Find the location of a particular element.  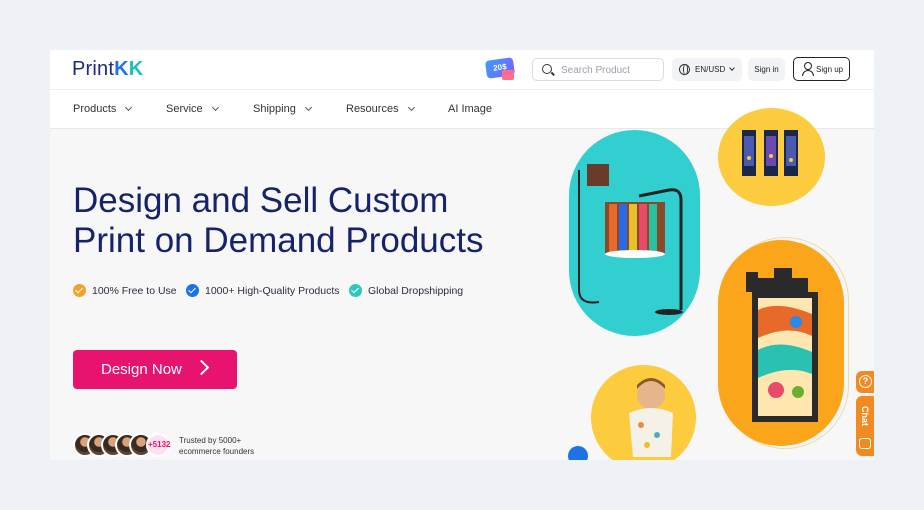

sign-in-button: Sign in is located at coordinates (766, 69).